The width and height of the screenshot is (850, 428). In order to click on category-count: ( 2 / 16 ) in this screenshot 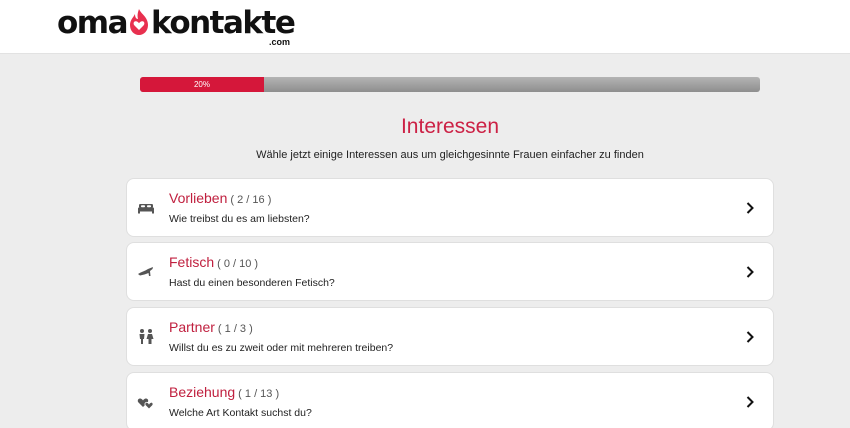, I will do `click(251, 200)`.